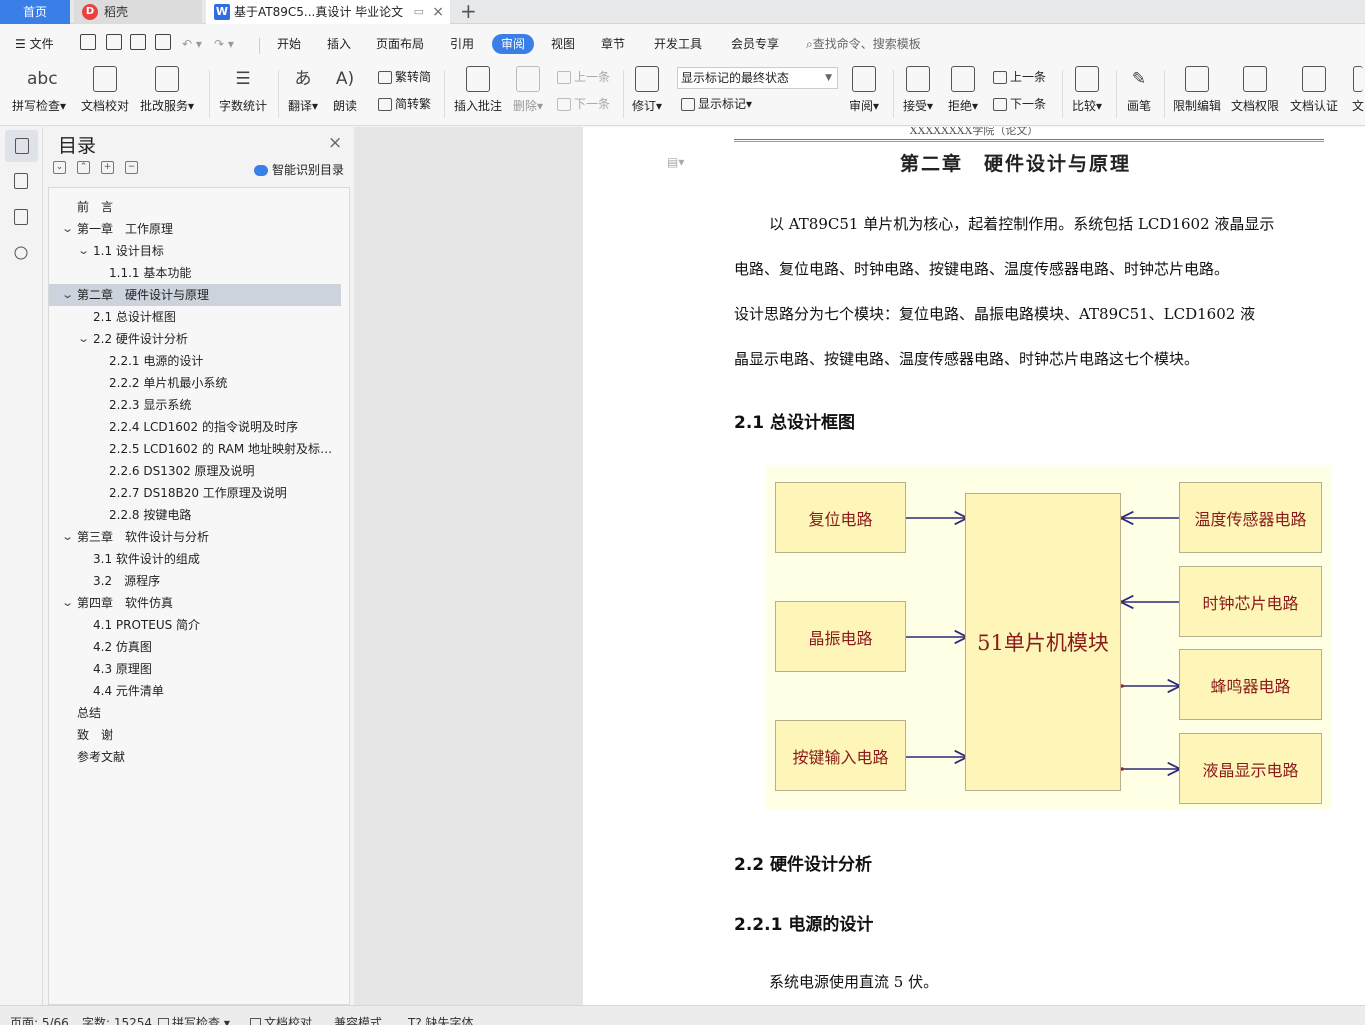 Image resolution: width=1365 pixels, height=1025 pixels. What do you see at coordinates (105, 90) in the screenshot?
I see `doc-proofread-button: 文档校对` at bounding box center [105, 90].